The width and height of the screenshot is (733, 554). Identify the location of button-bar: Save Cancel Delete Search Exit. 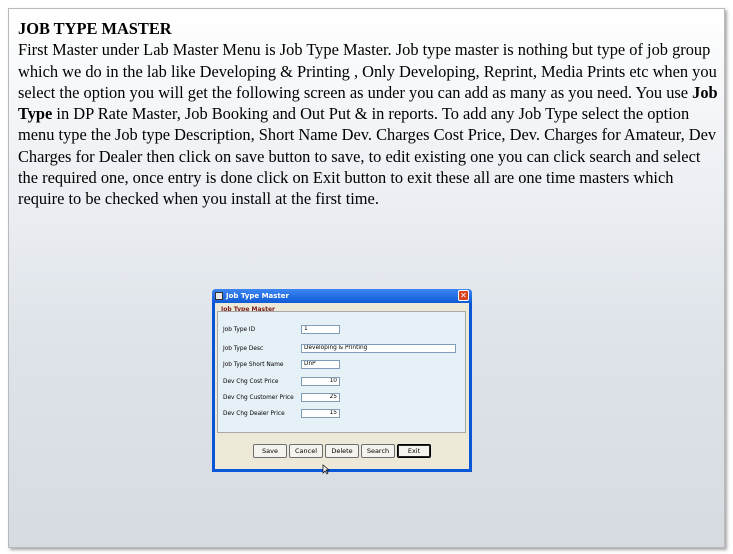
(343, 451).